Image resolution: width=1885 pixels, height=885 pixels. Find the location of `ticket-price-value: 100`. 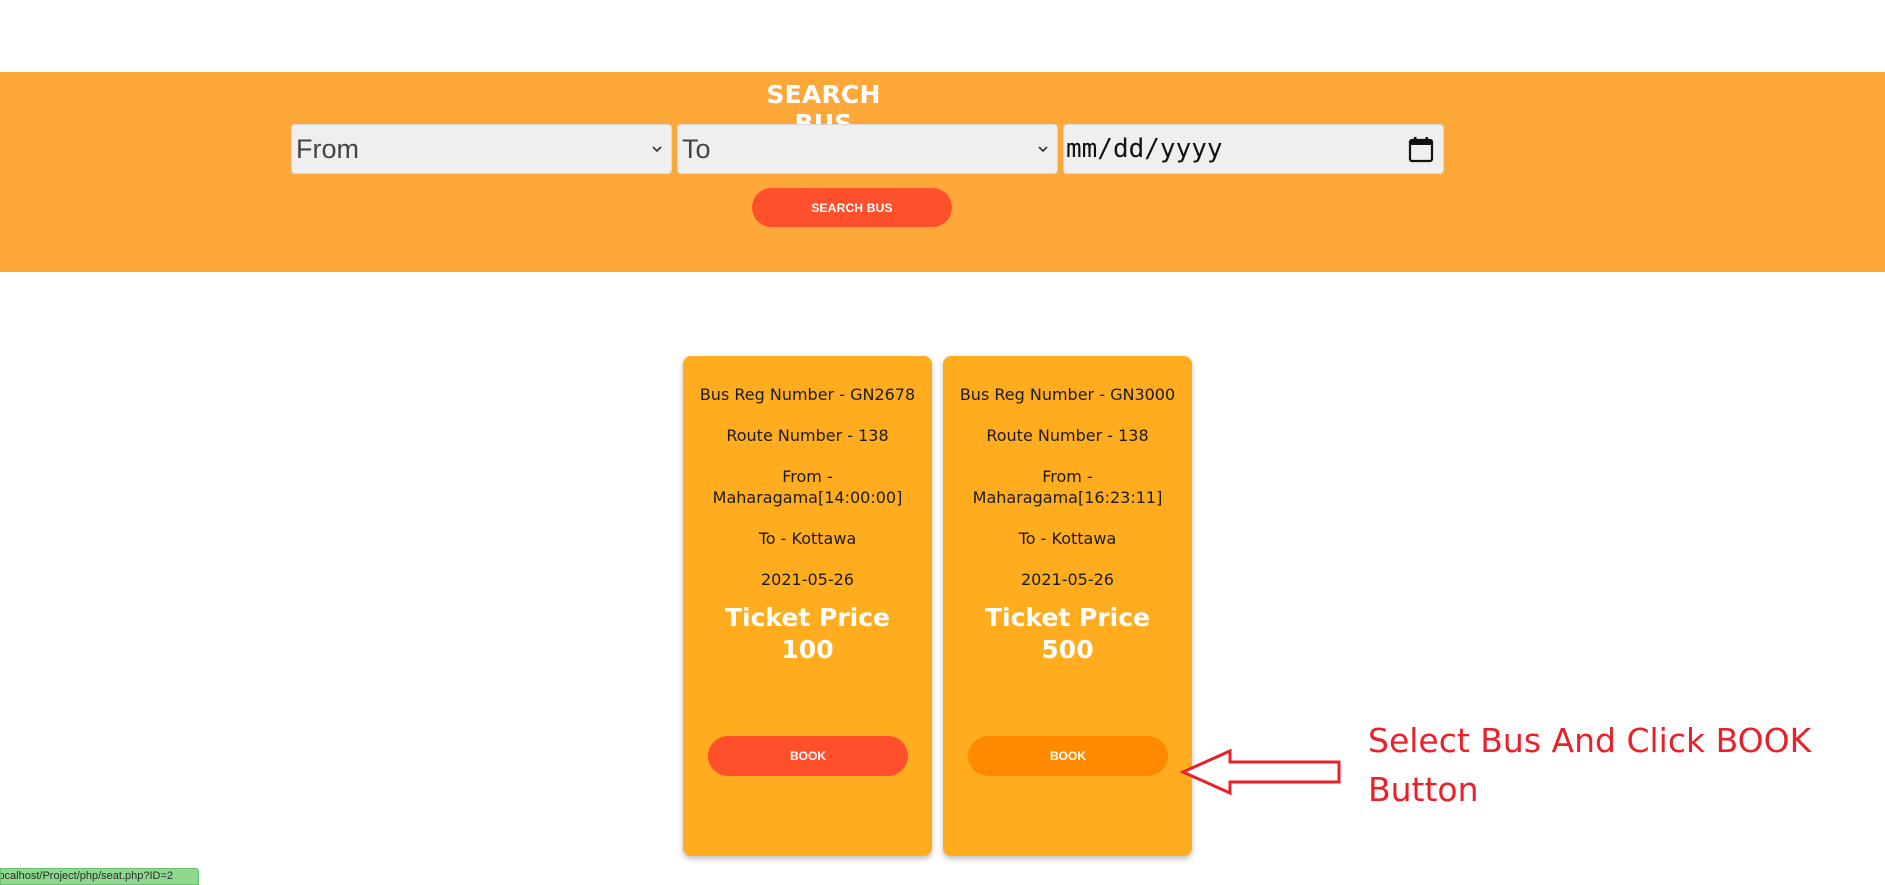

ticket-price-value: 100 is located at coordinates (807, 649).